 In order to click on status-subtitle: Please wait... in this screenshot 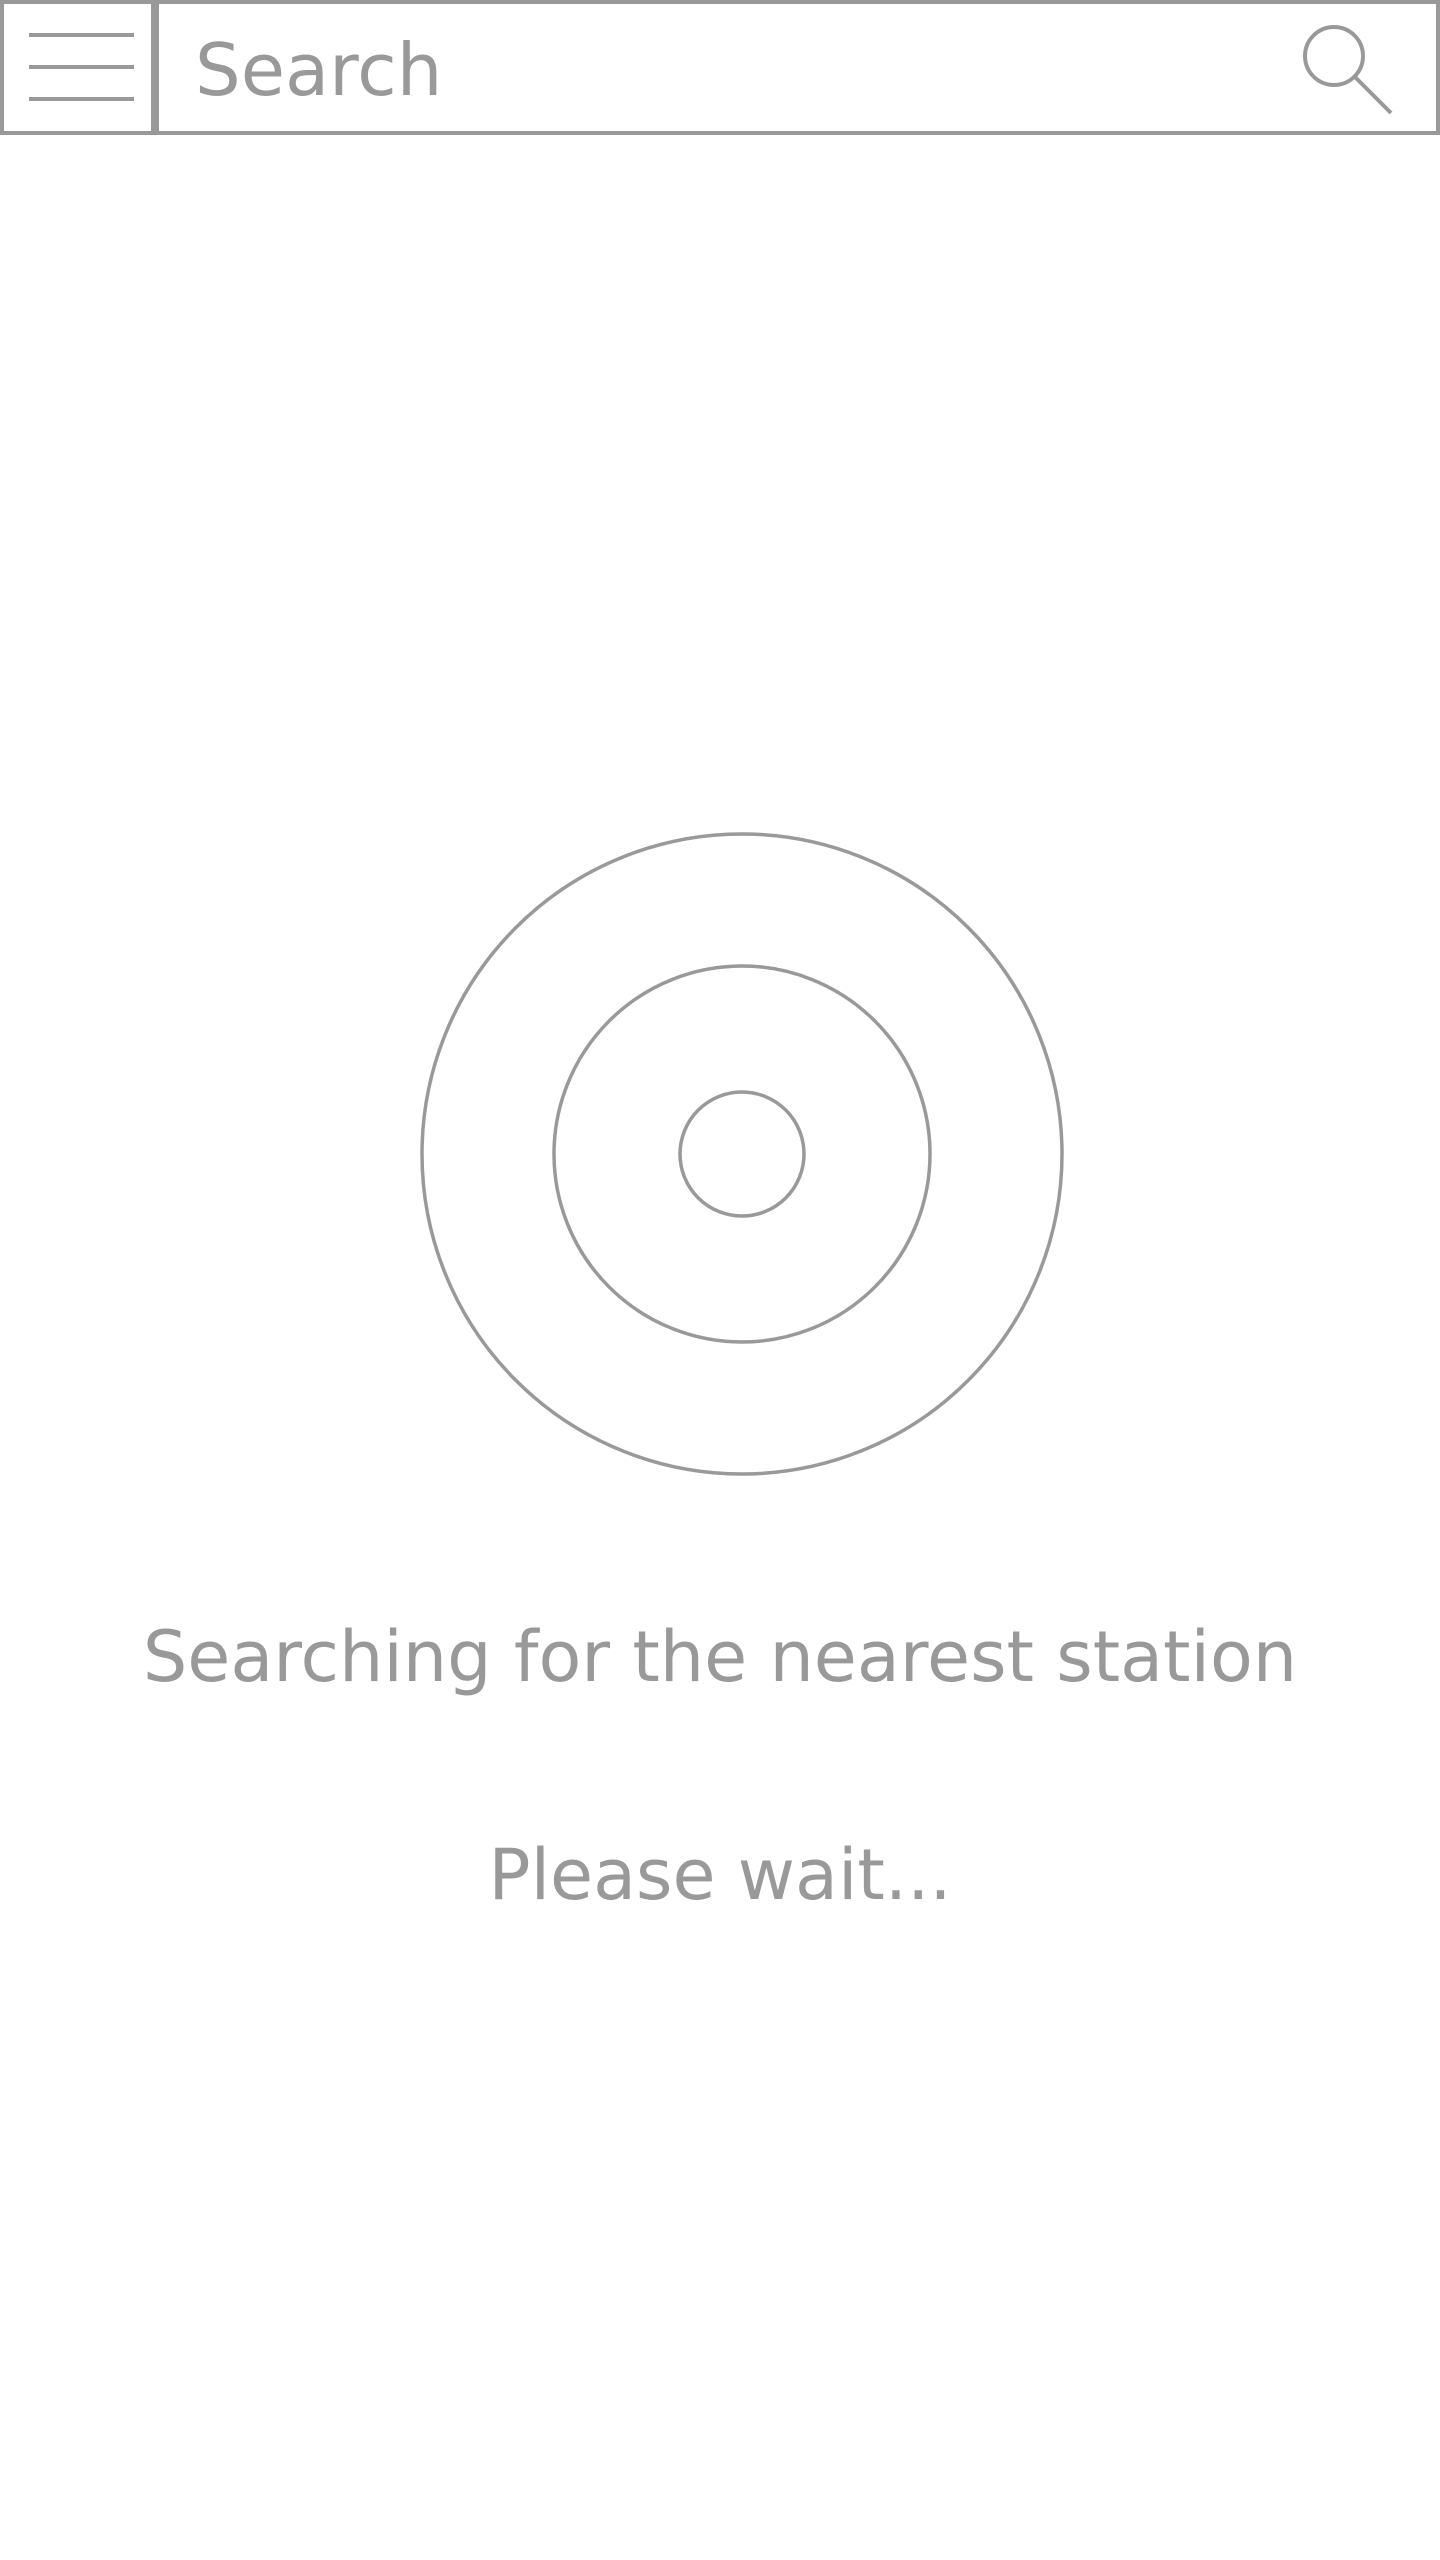, I will do `click(720, 1875)`.